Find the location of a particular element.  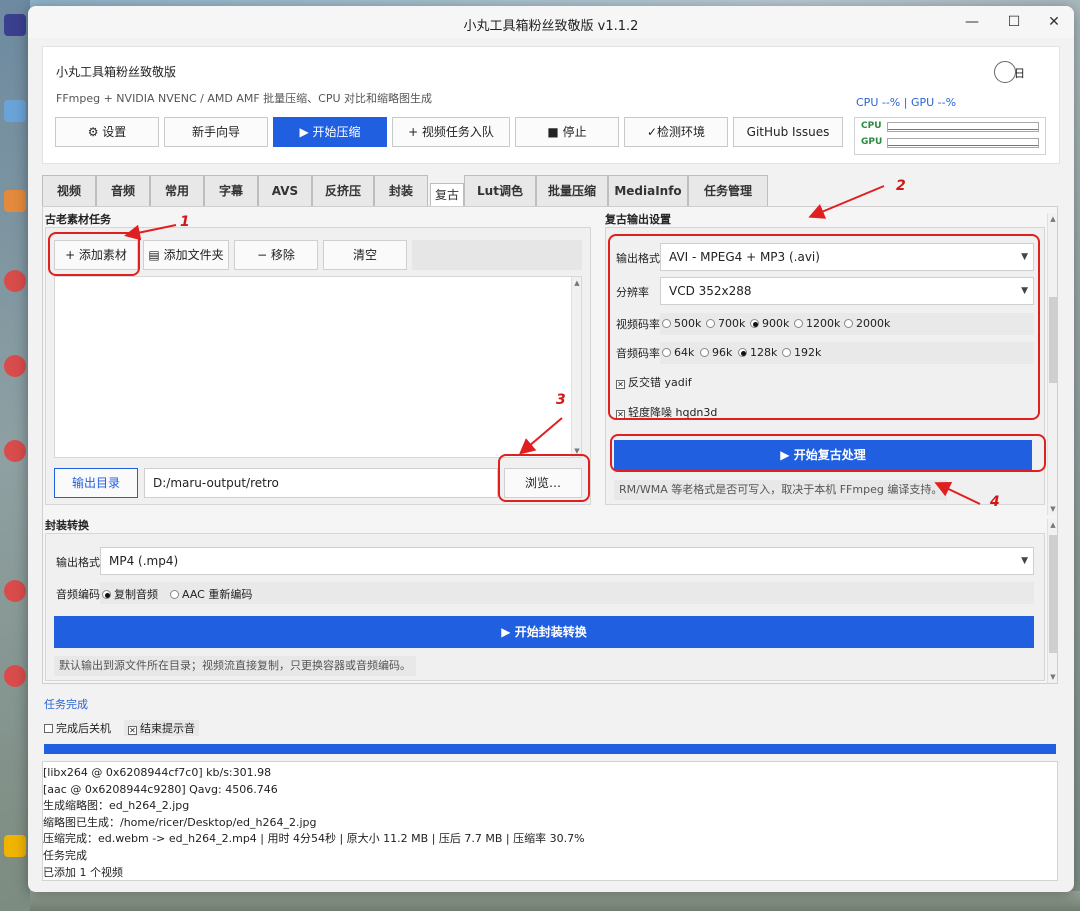

minimize-button: — is located at coordinates (972, 22).